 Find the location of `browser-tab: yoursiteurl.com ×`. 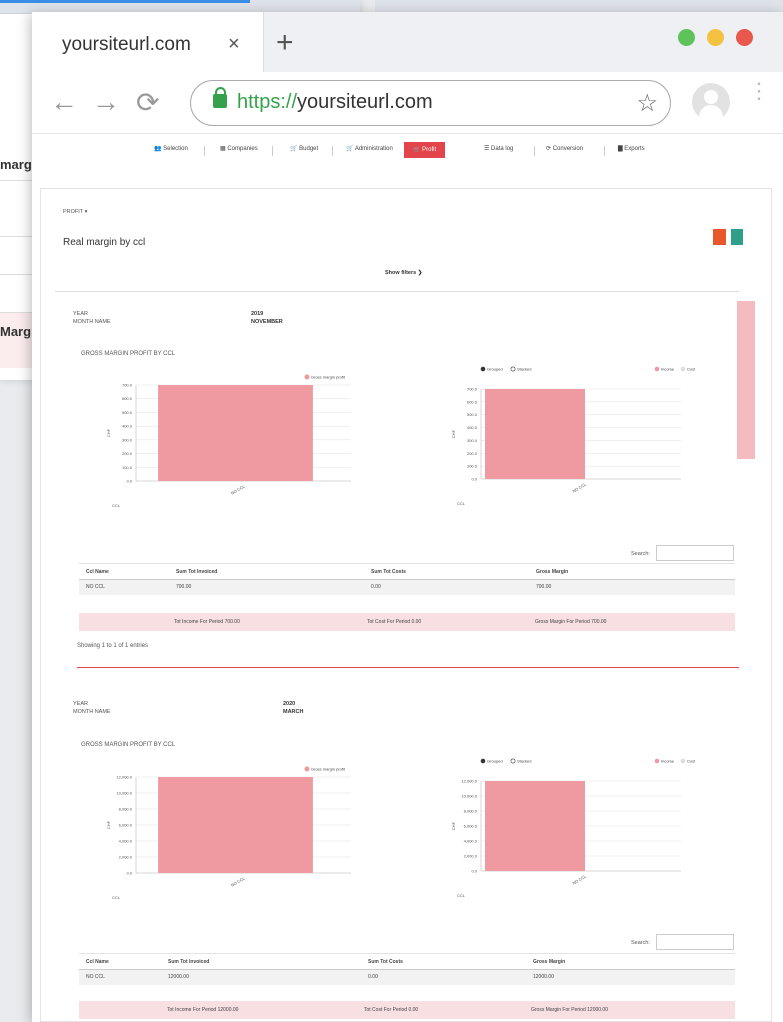

browser-tab: yoursiteurl.com × is located at coordinates (148, 42).